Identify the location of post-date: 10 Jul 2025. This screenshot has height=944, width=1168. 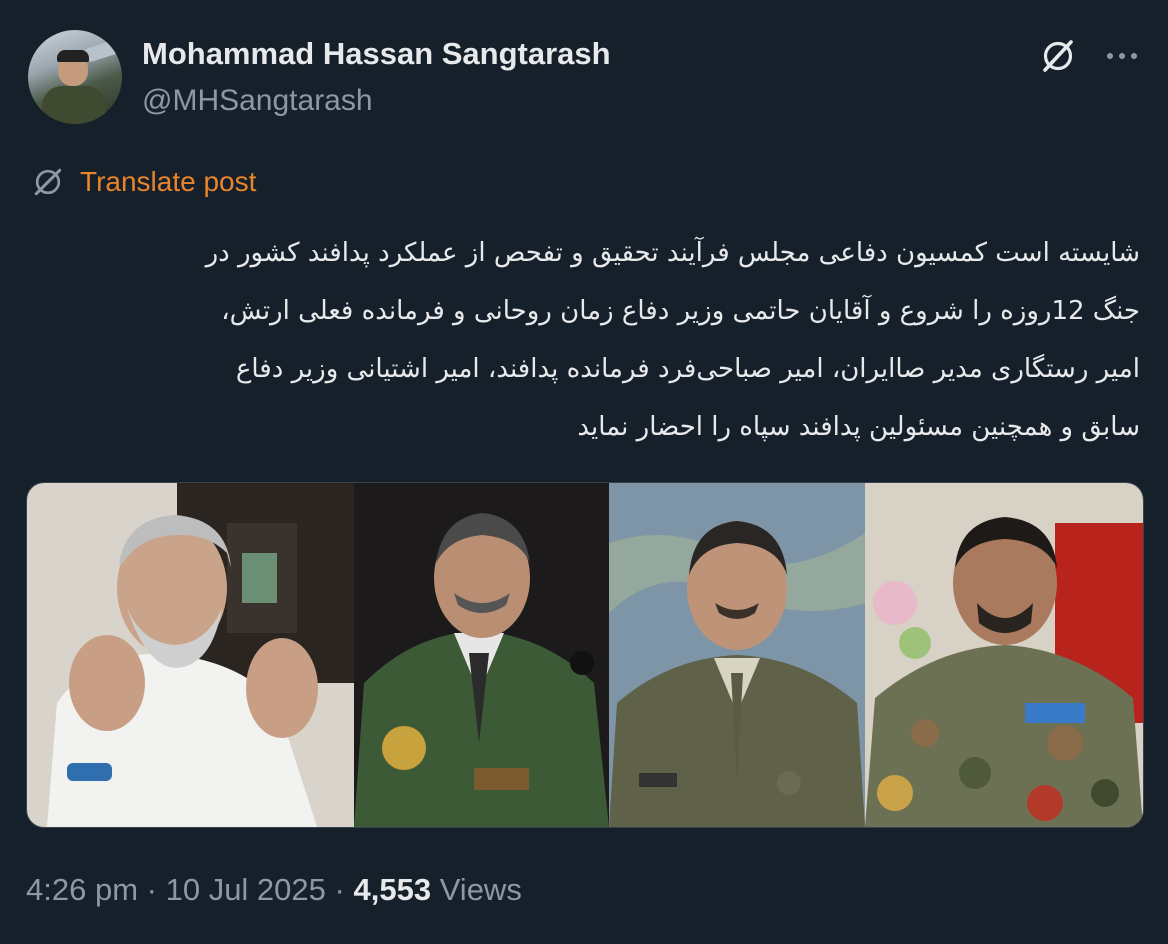
(246, 889).